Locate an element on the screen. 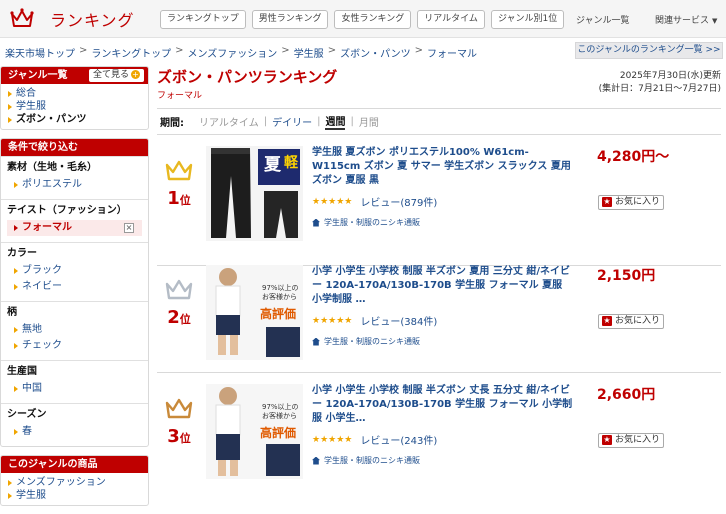  breadcrumb-rakuten-top: 楽天市場トップ is located at coordinates (40, 52).